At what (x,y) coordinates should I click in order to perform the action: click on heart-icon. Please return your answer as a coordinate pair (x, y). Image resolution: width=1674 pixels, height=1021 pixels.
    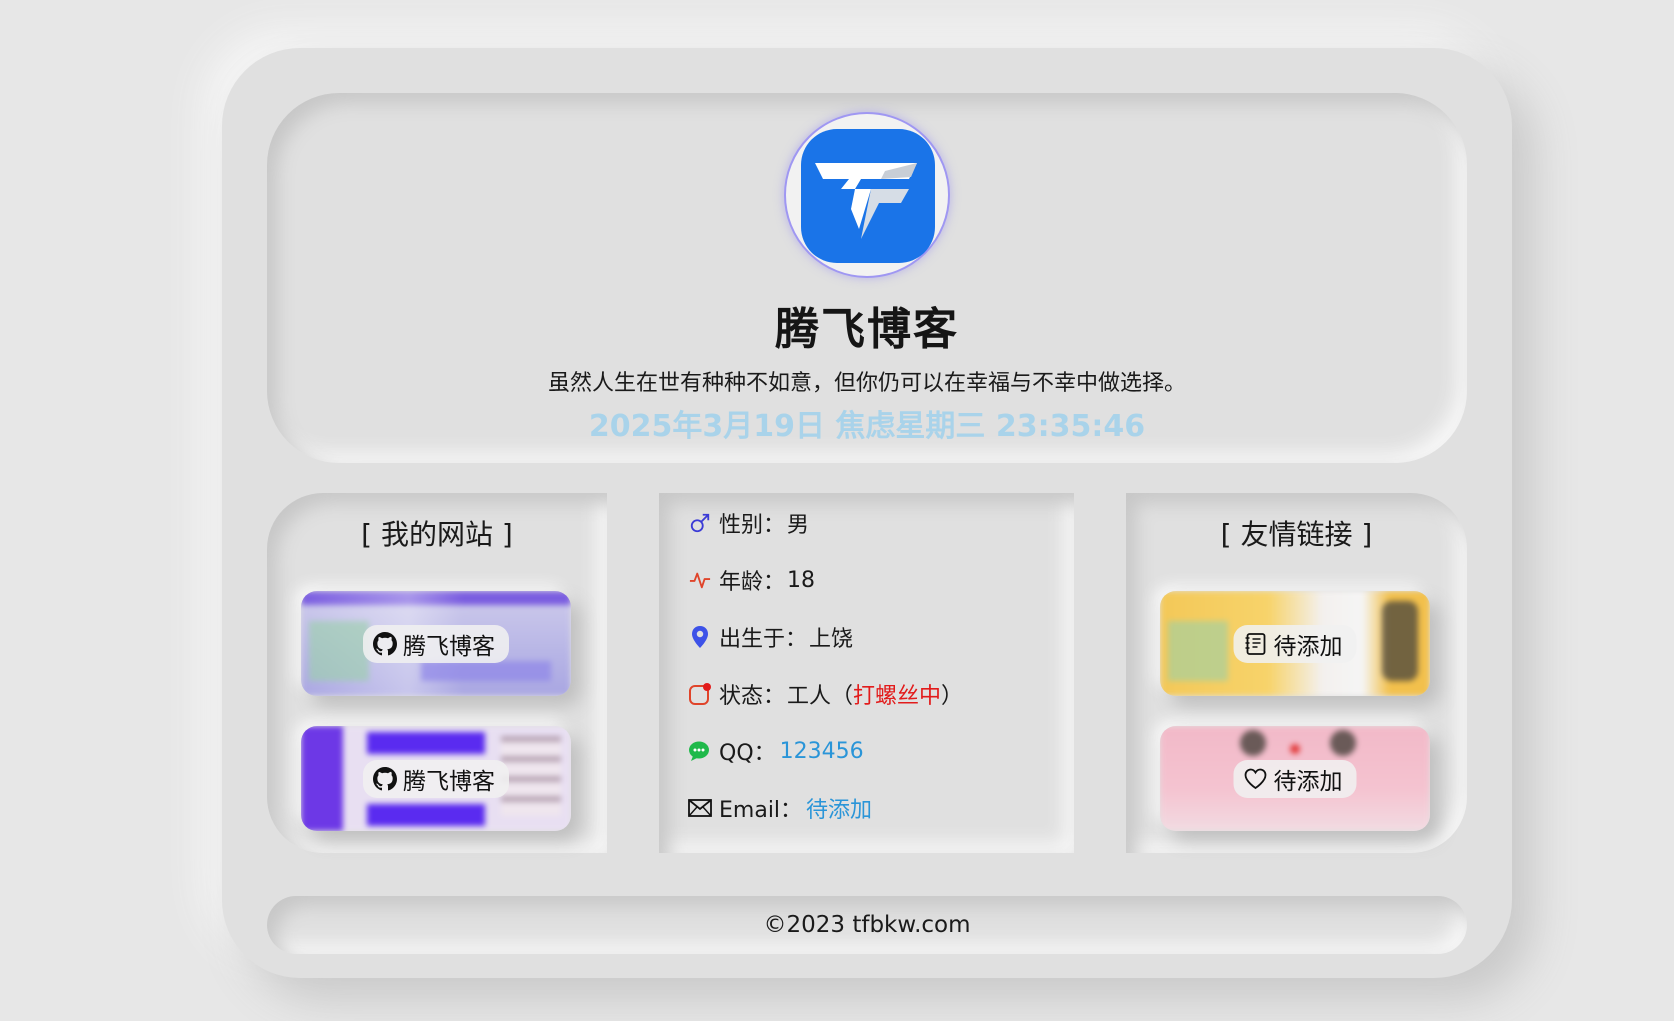
    Looking at the image, I should click on (1256, 779).